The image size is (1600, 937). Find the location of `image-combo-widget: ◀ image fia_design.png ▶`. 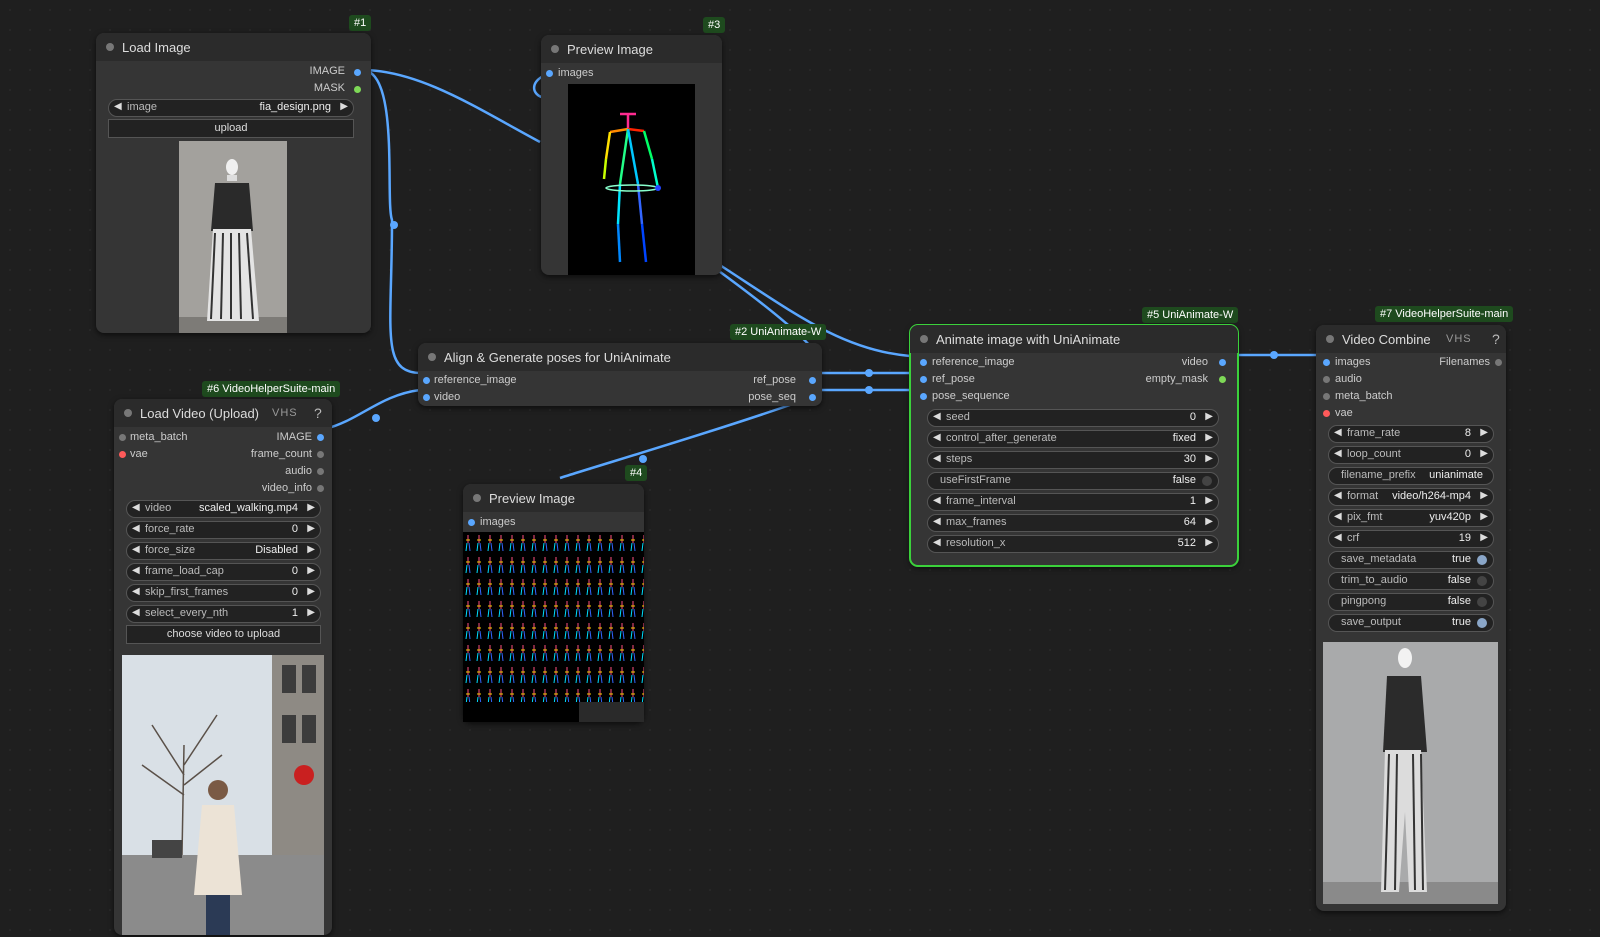

image-combo-widget: ◀ image fia_design.png ▶ is located at coordinates (231, 108).